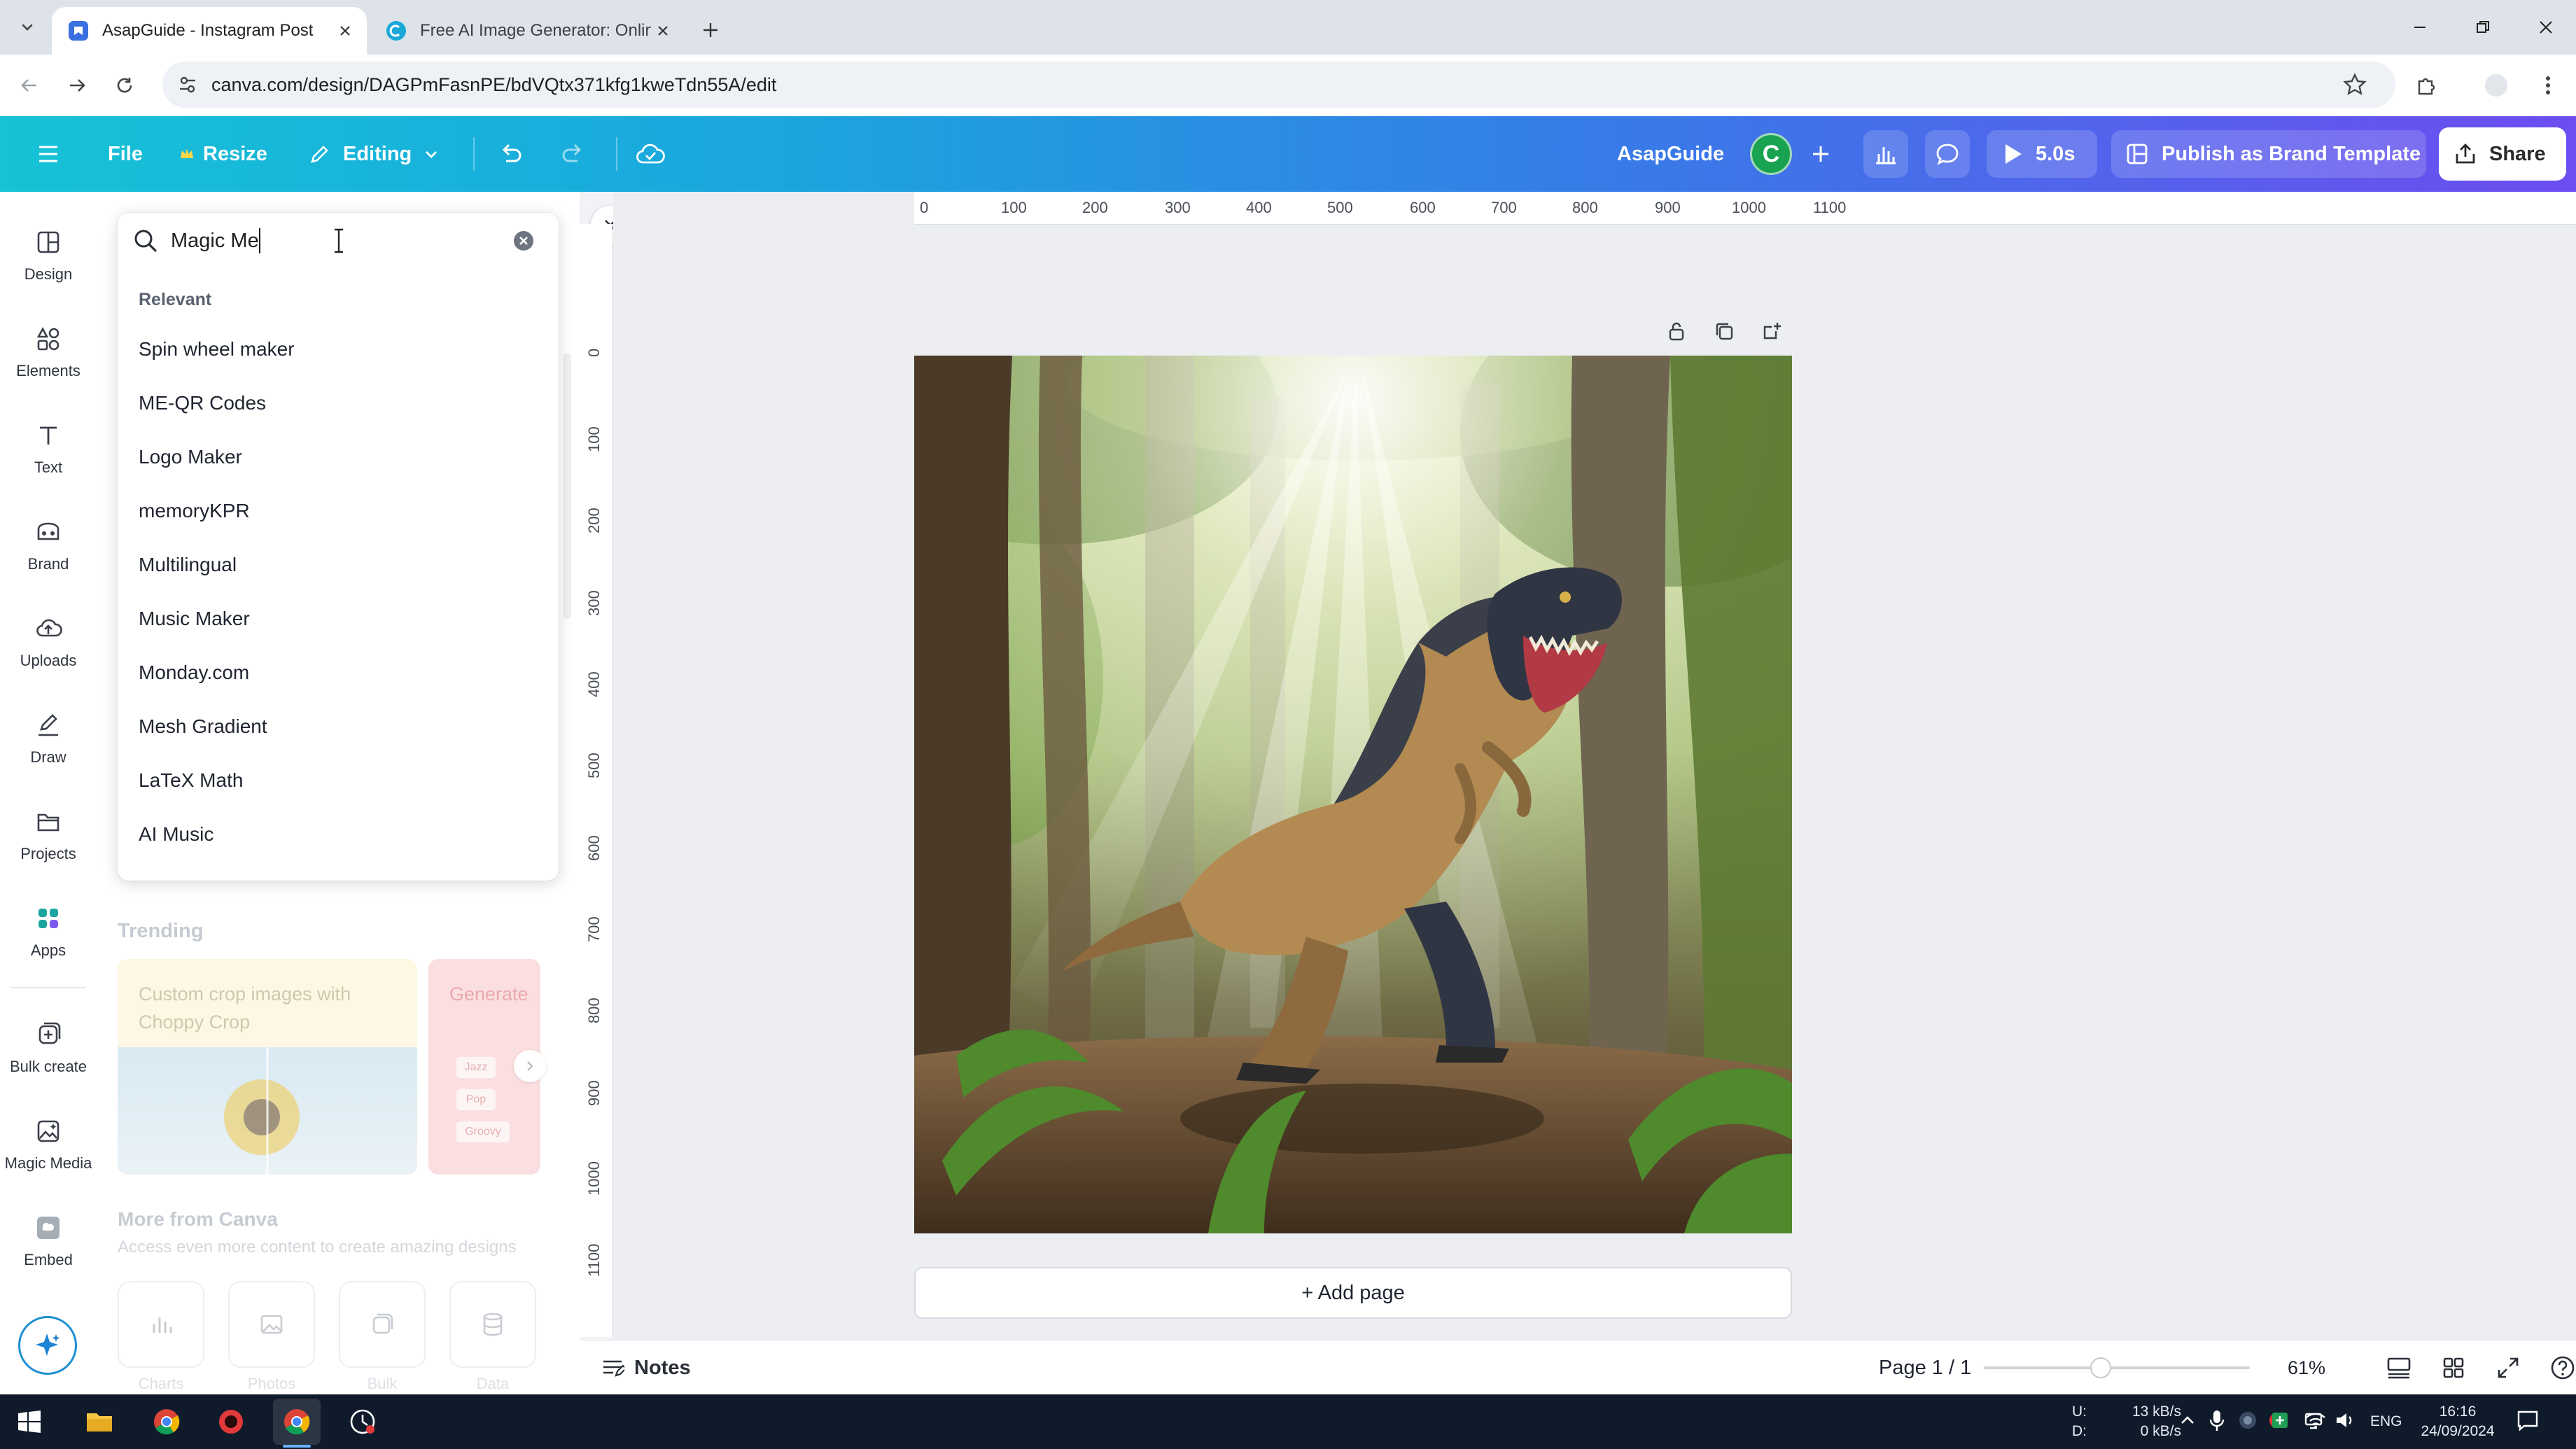 The image size is (2576, 1449). What do you see at coordinates (2502, 154) in the screenshot?
I see `share-button: Share` at bounding box center [2502, 154].